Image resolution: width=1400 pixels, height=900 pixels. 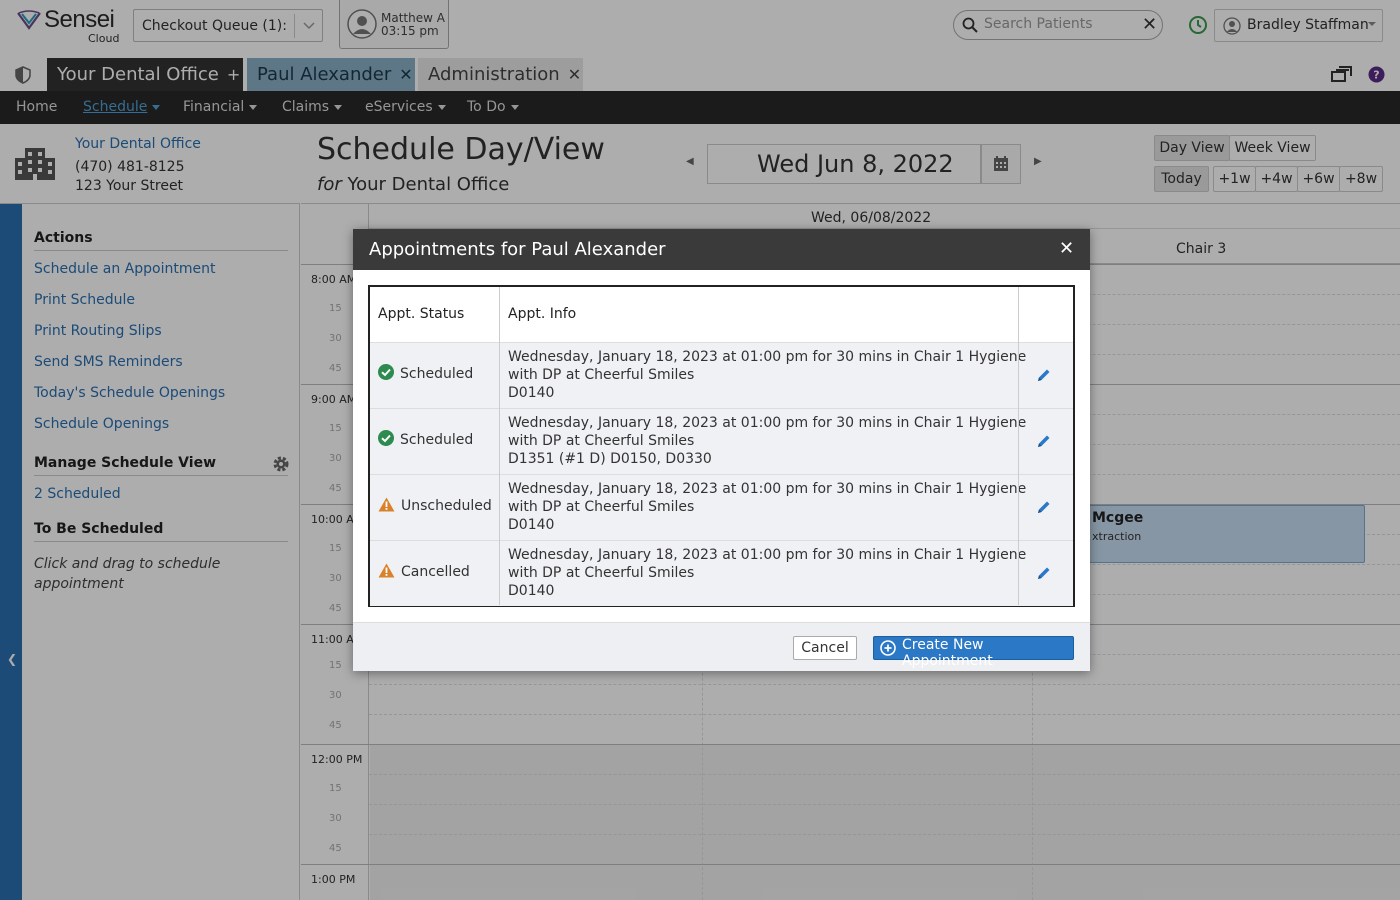 I want to click on modal-header: Appointments for Paul Alexander ✕, so click(x=721, y=249).